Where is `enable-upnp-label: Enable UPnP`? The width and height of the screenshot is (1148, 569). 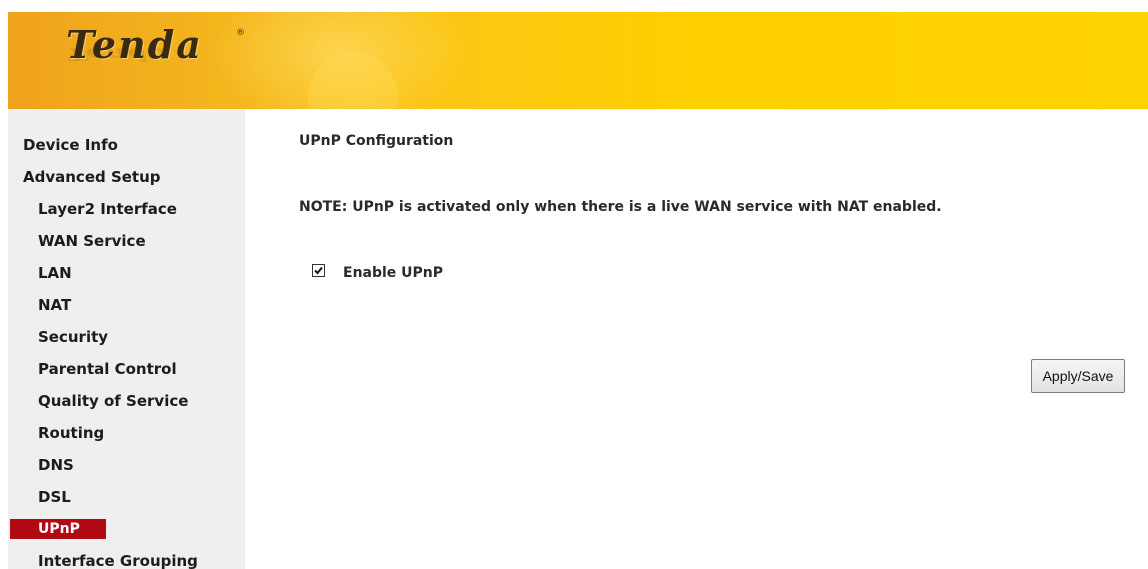
enable-upnp-label: Enable UPnP is located at coordinates (393, 273).